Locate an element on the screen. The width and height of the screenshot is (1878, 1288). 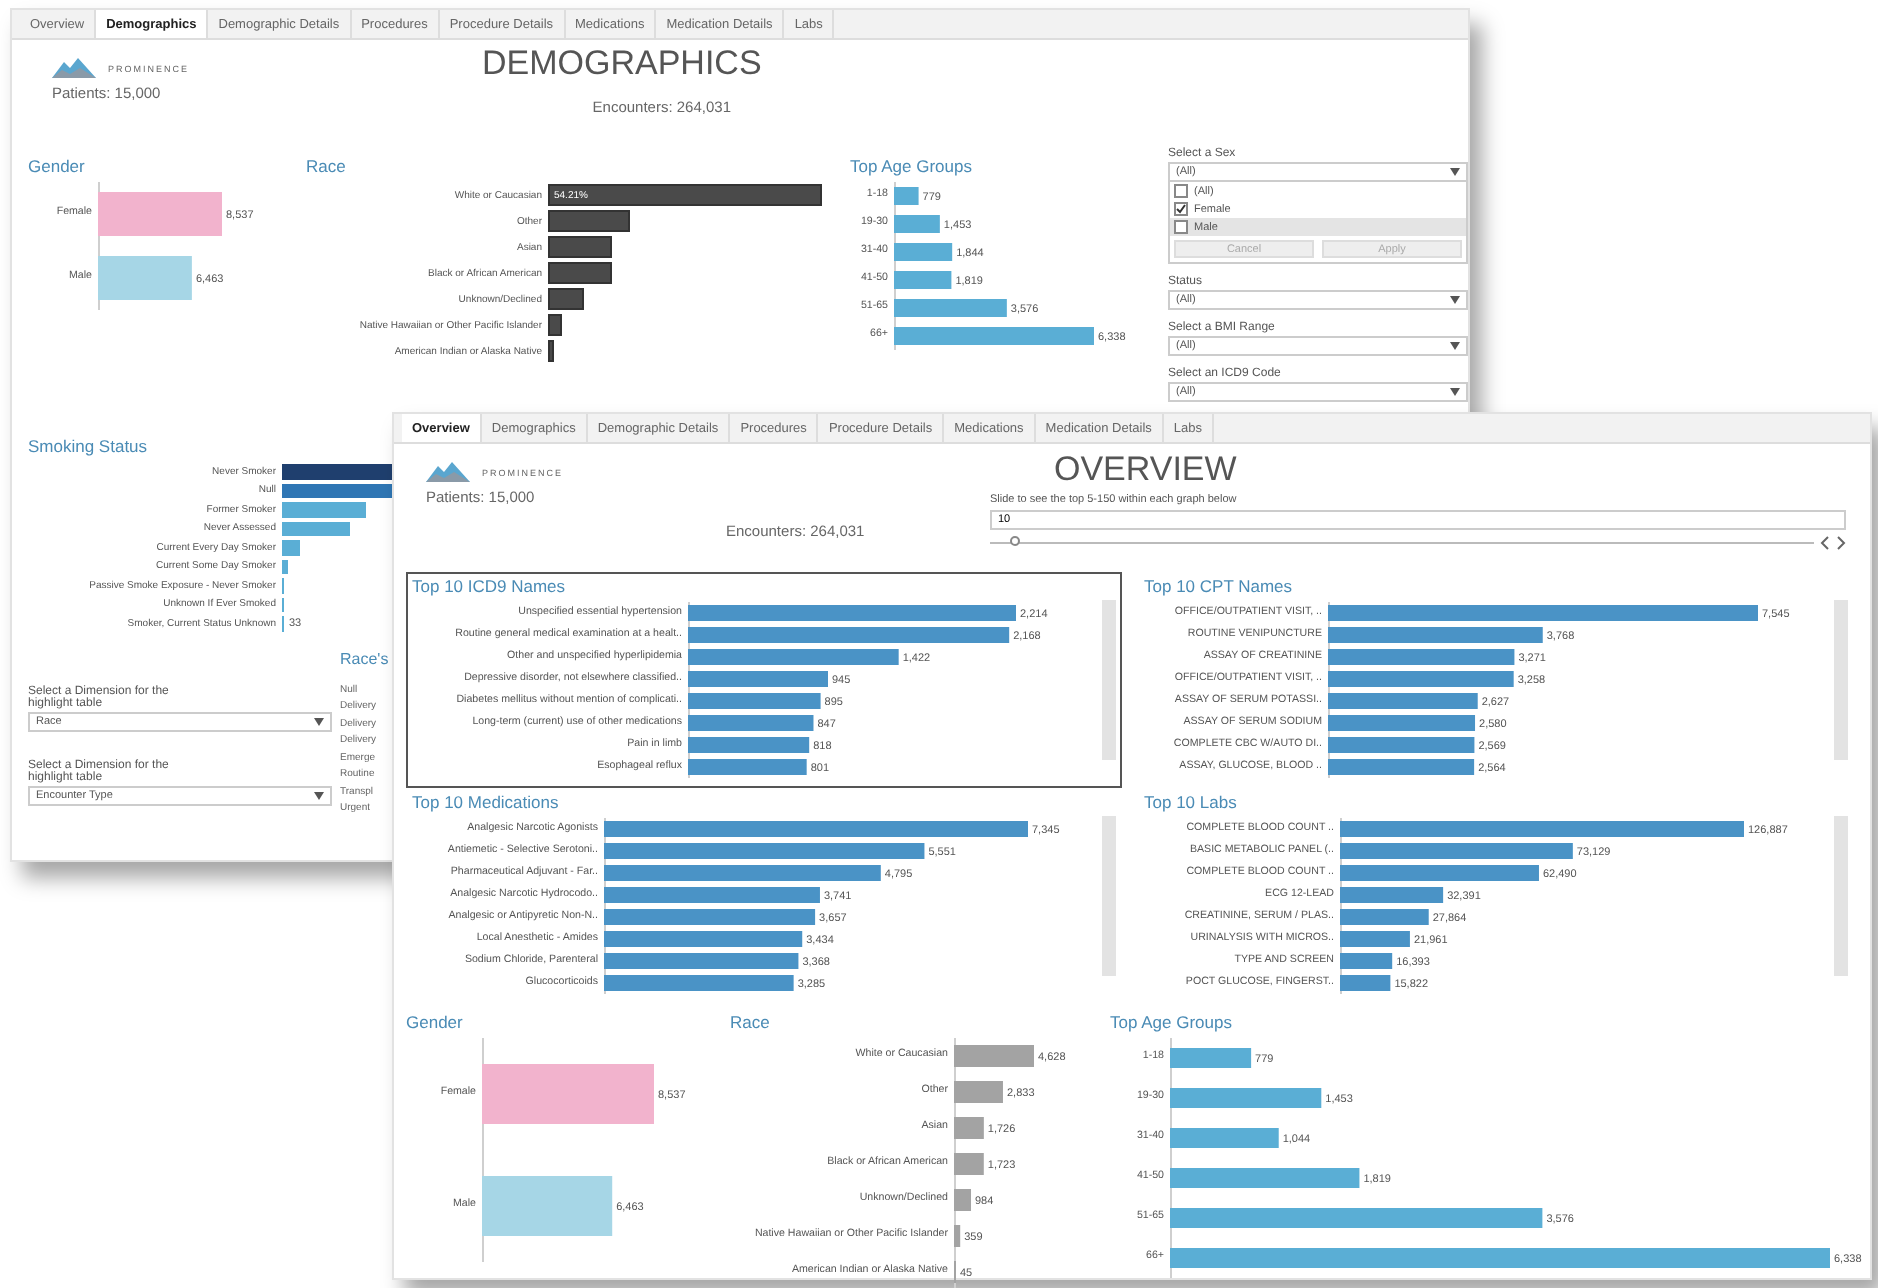
chart-title: Top Age Groups is located at coordinates (911, 166).